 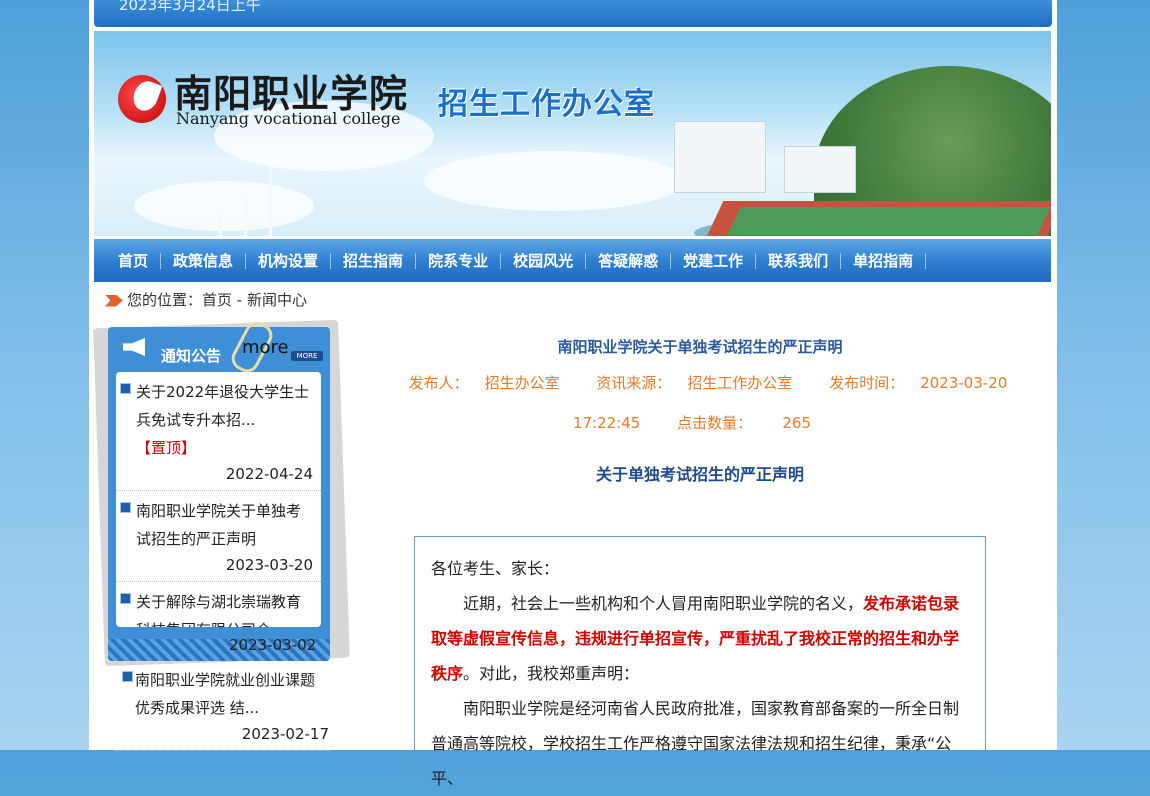 I want to click on views-value: 265, so click(x=797, y=423).